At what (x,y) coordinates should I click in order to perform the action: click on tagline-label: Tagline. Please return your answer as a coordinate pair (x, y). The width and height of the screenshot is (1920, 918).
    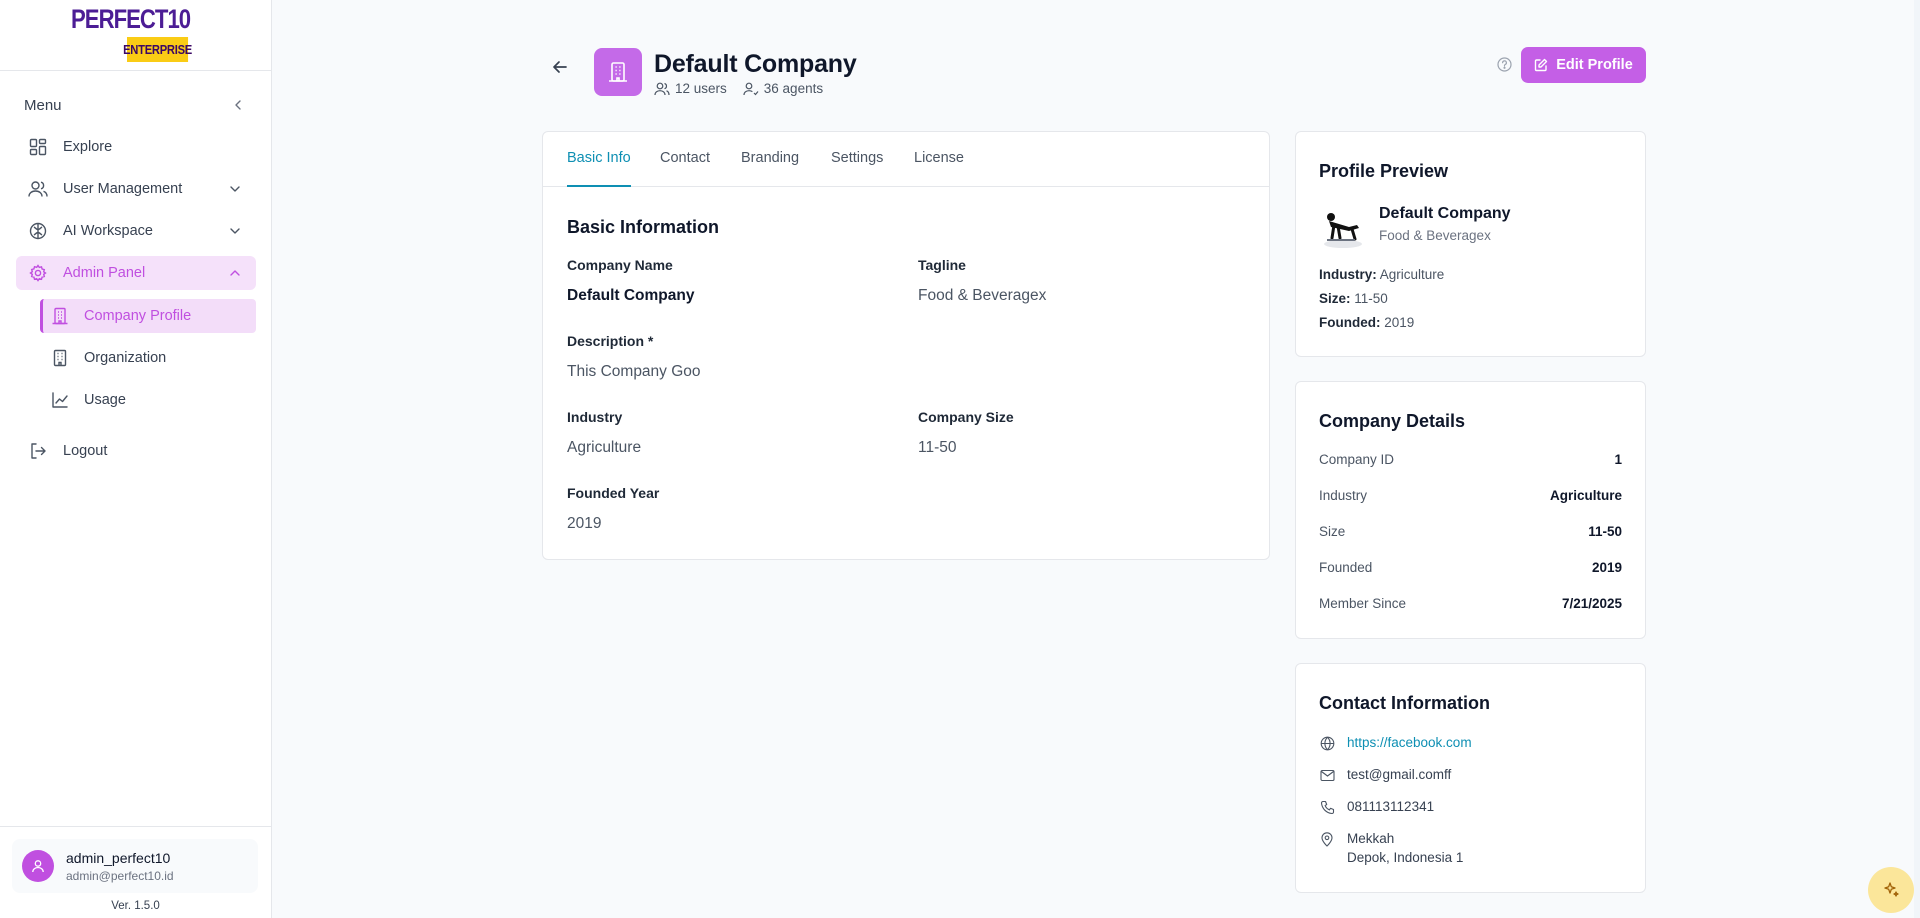
    Looking at the image, I should click on (942, 265).